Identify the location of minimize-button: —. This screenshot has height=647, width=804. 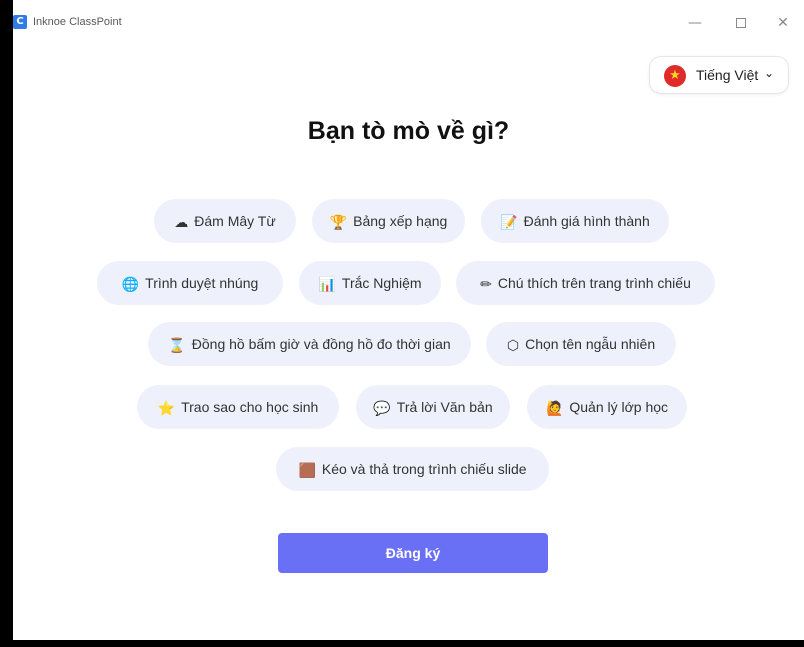
(695, 24).